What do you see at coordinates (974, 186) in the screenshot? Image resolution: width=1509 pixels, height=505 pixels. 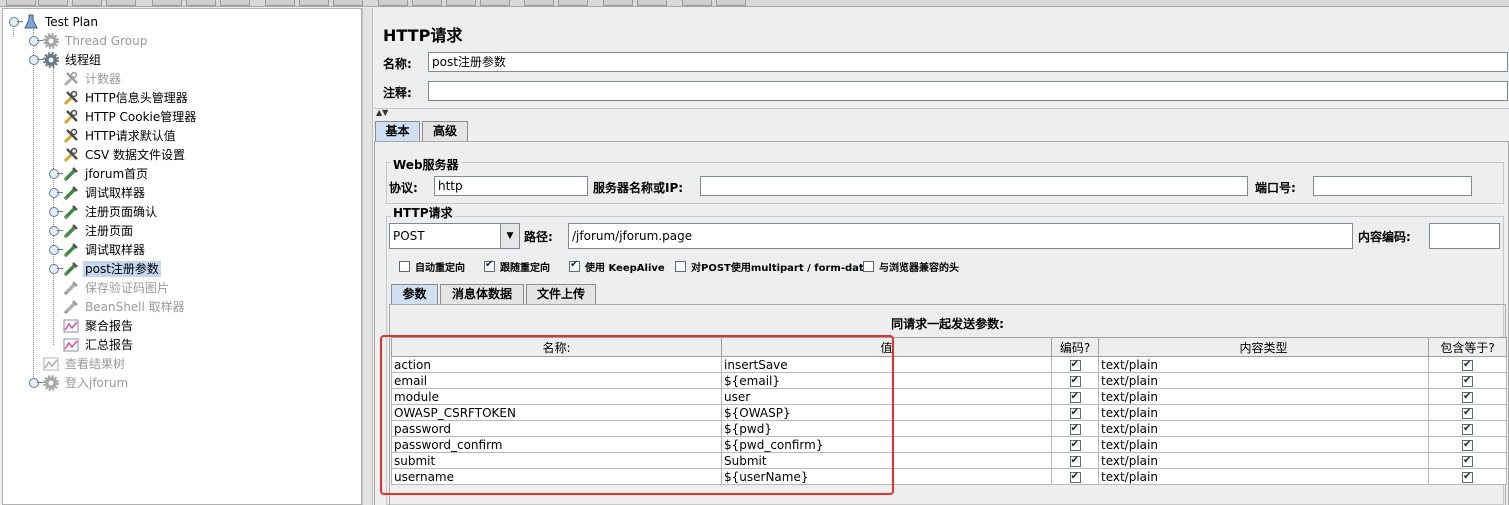 I see `server-field` at bounding box center [974, 186].